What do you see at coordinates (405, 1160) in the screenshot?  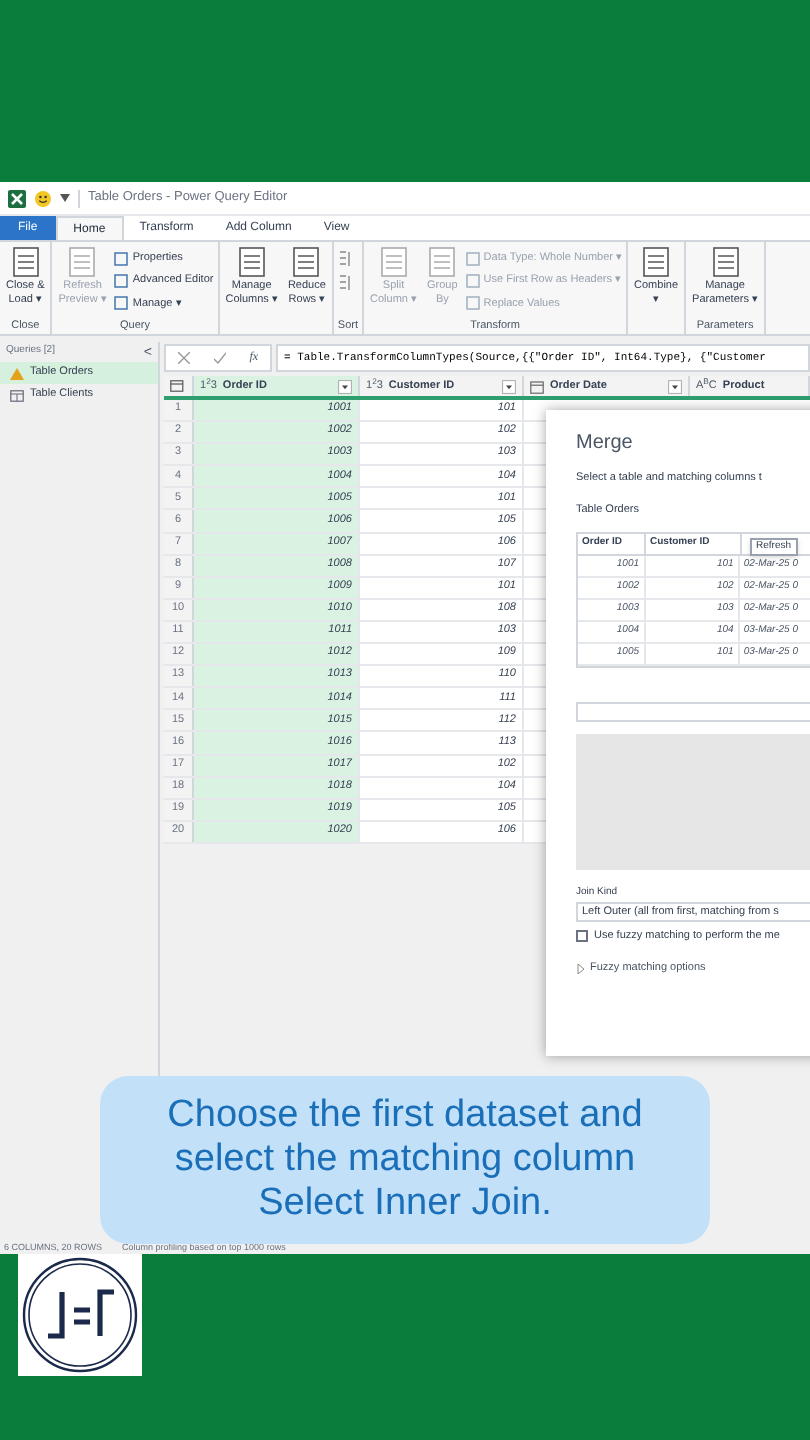 I see `caption-line: select the matching column` at bounding box center [405, 1160].